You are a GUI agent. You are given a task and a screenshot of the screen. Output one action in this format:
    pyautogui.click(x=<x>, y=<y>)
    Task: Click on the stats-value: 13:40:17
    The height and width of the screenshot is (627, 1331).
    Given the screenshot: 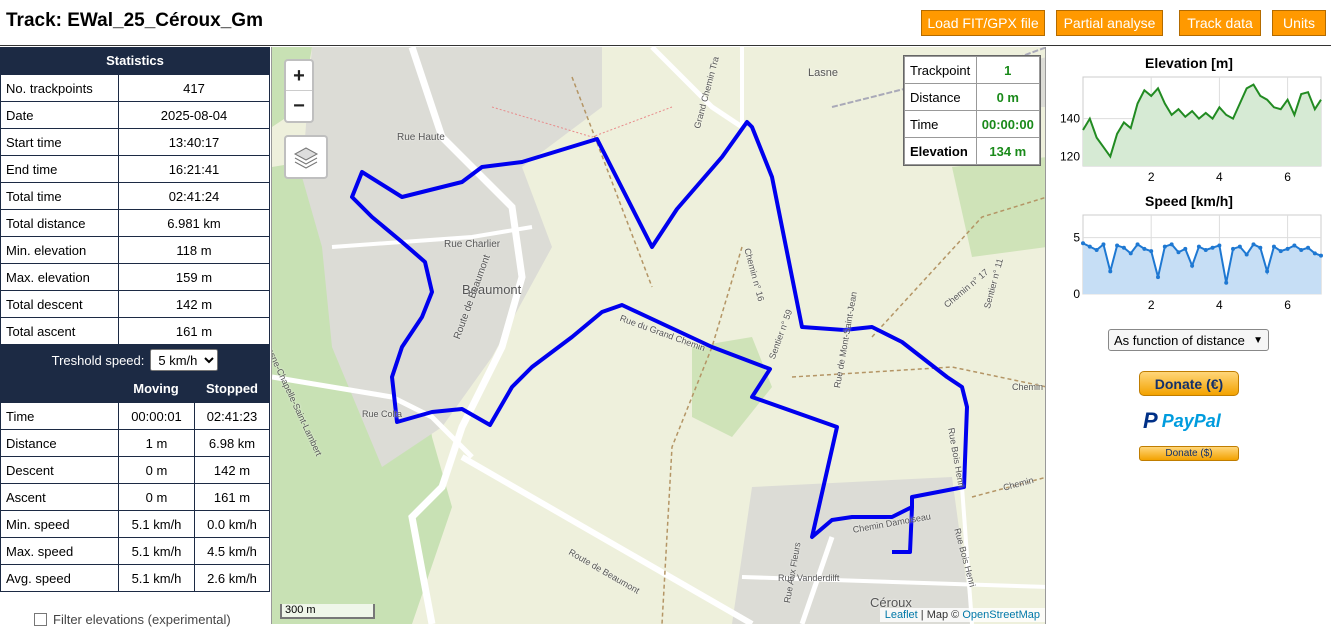 What is the action you would take?
    pyautogui.click(x=194, y=142)
    